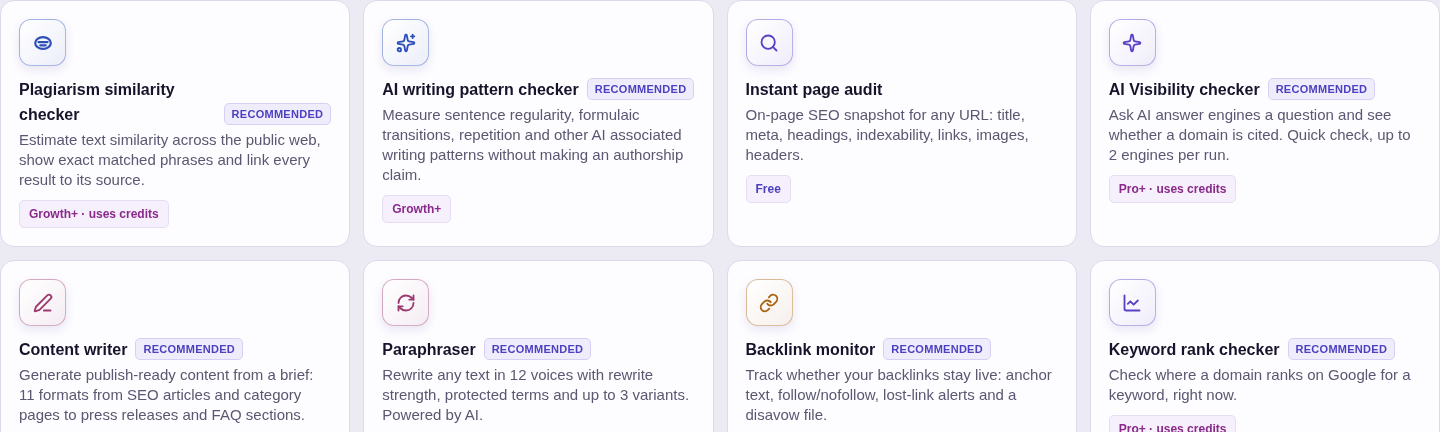 Image resolution: width=1440 pixels, height=432 pixels. I want to click on plan-tag: Pro+ · uses credits, so click(1172, 189).